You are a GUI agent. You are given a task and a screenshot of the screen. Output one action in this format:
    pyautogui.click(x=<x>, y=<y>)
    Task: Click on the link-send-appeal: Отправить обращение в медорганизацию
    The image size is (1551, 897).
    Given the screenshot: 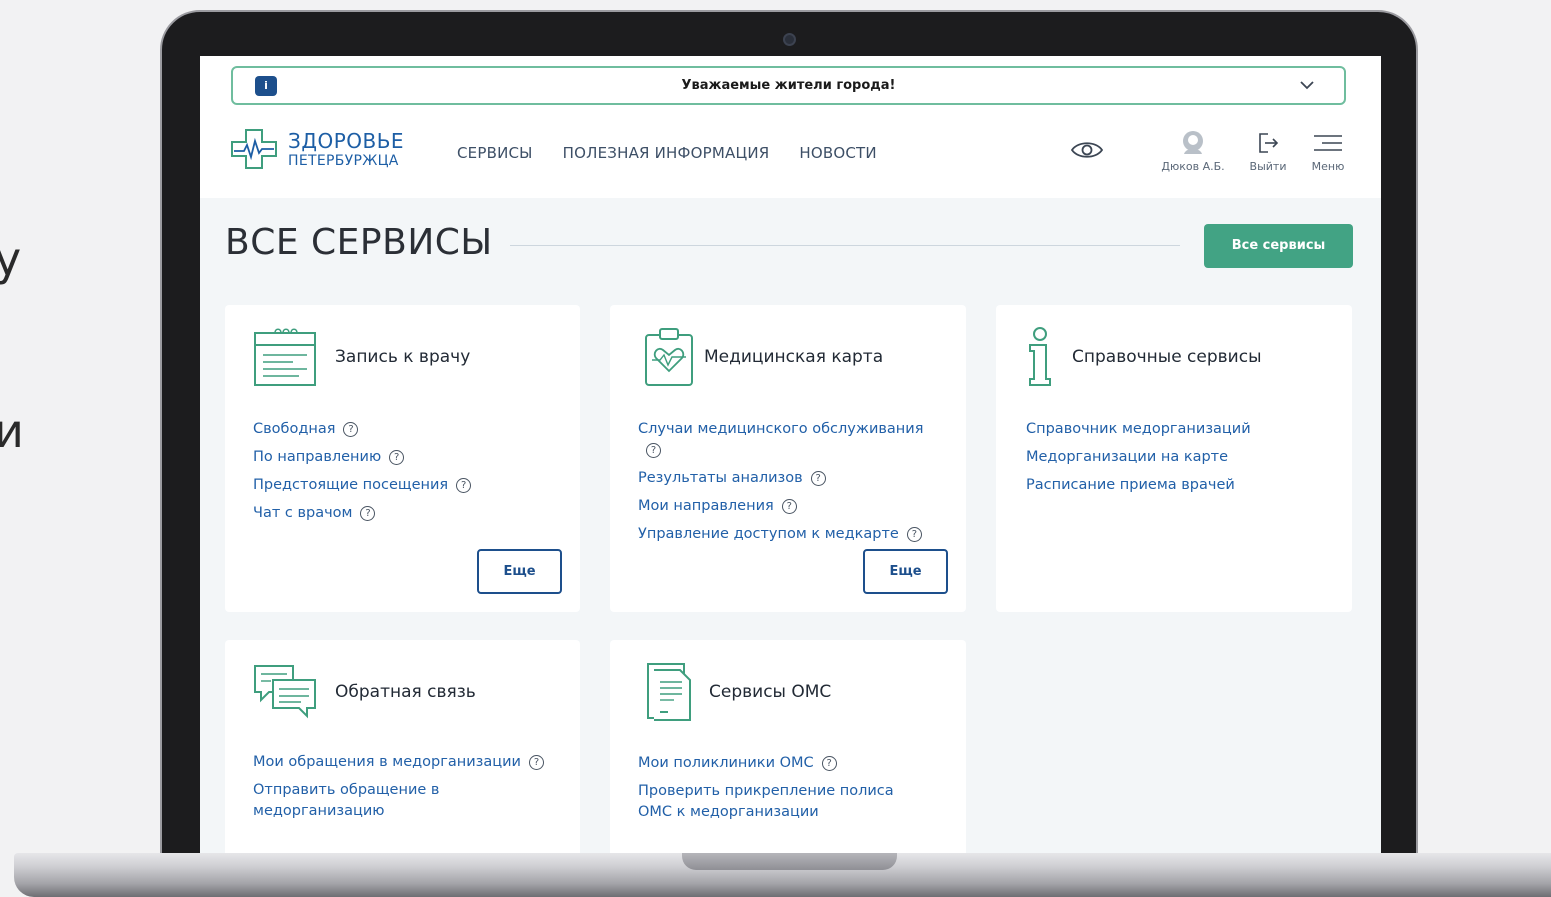 What is the action you would take?
    pyautogui.click(x=358, y=801)
    